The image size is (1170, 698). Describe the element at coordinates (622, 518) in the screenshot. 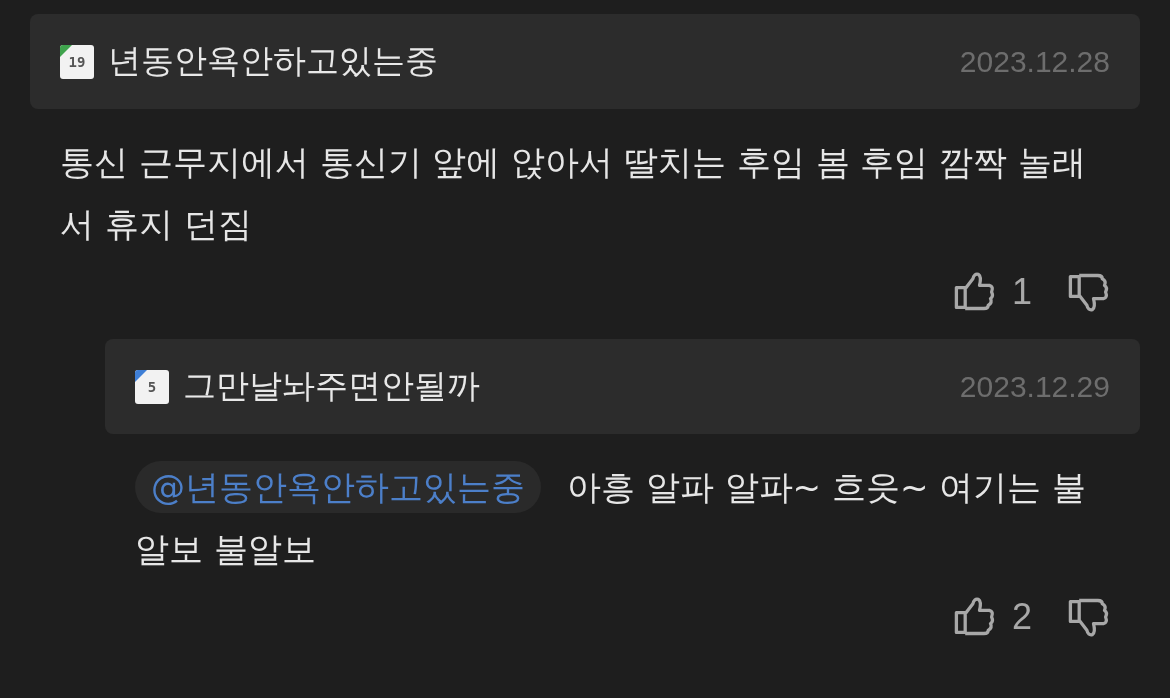

I see `comment-text: @년동안욕안하고있는중 아흥 알파 알파~ 흐읏~ 여기는 불알보 불알보` at that location.